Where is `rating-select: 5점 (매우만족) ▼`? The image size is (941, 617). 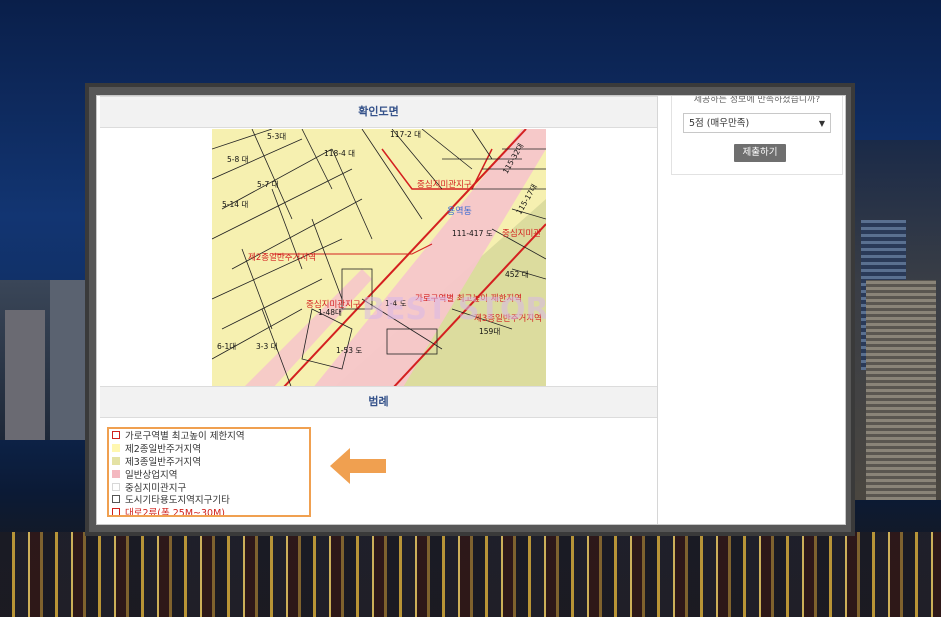
rating-select: 5점 (매우만족) ▼ is located at coordinates (757, 123).